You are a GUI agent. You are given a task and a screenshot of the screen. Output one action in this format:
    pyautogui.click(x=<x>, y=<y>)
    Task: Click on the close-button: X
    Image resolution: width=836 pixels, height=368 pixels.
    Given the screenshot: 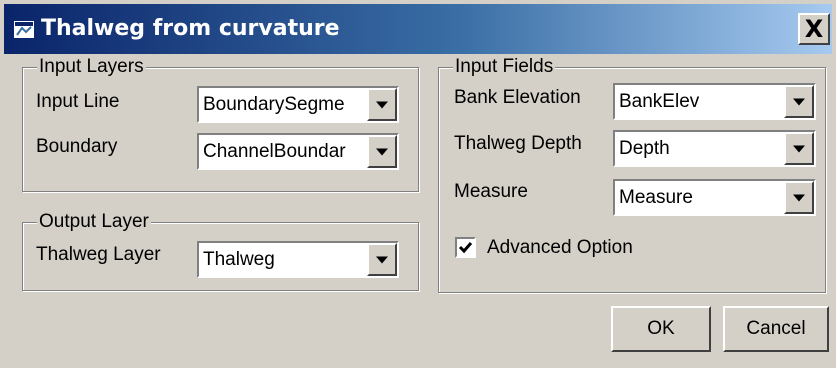 What is the action you would take?
    pyautogui.click(x=814, y=29)
    